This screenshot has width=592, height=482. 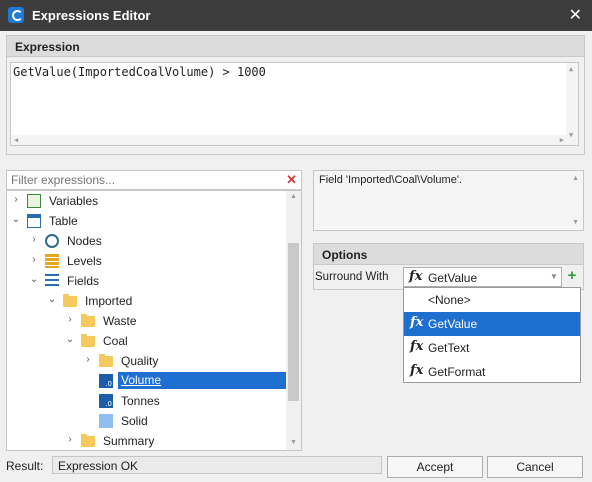 I want to click on dropdown-option-getvalue: fx GetValue, so click(x=492, y=324).